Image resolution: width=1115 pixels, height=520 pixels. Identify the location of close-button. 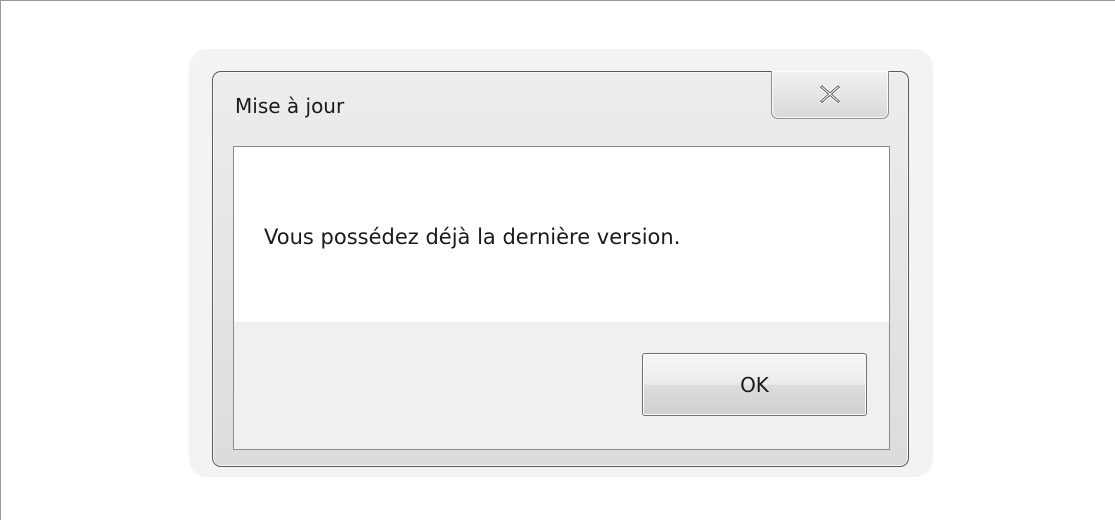
(830, 95).